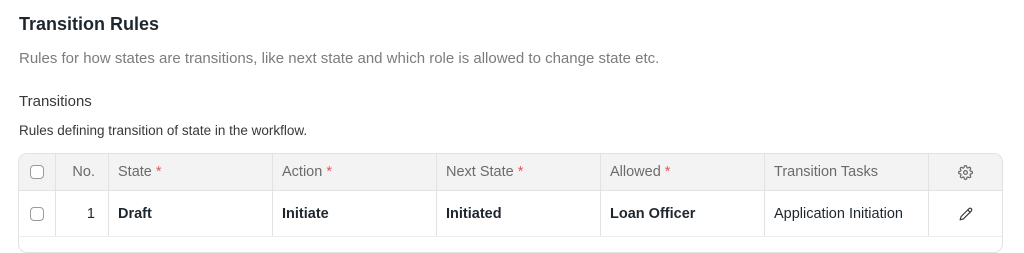 Image resolution: width=1024 pixels, height=253 pixels. I want to click on column-header-state-label: State, so click(135, 172).